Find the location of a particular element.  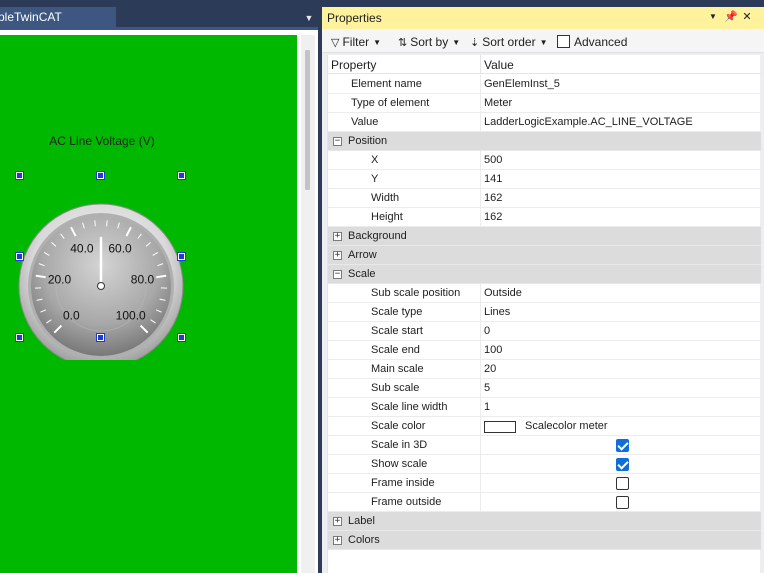

property-row-element-name: Element name GenElemInst_5 is located at coordinates (544, 84).